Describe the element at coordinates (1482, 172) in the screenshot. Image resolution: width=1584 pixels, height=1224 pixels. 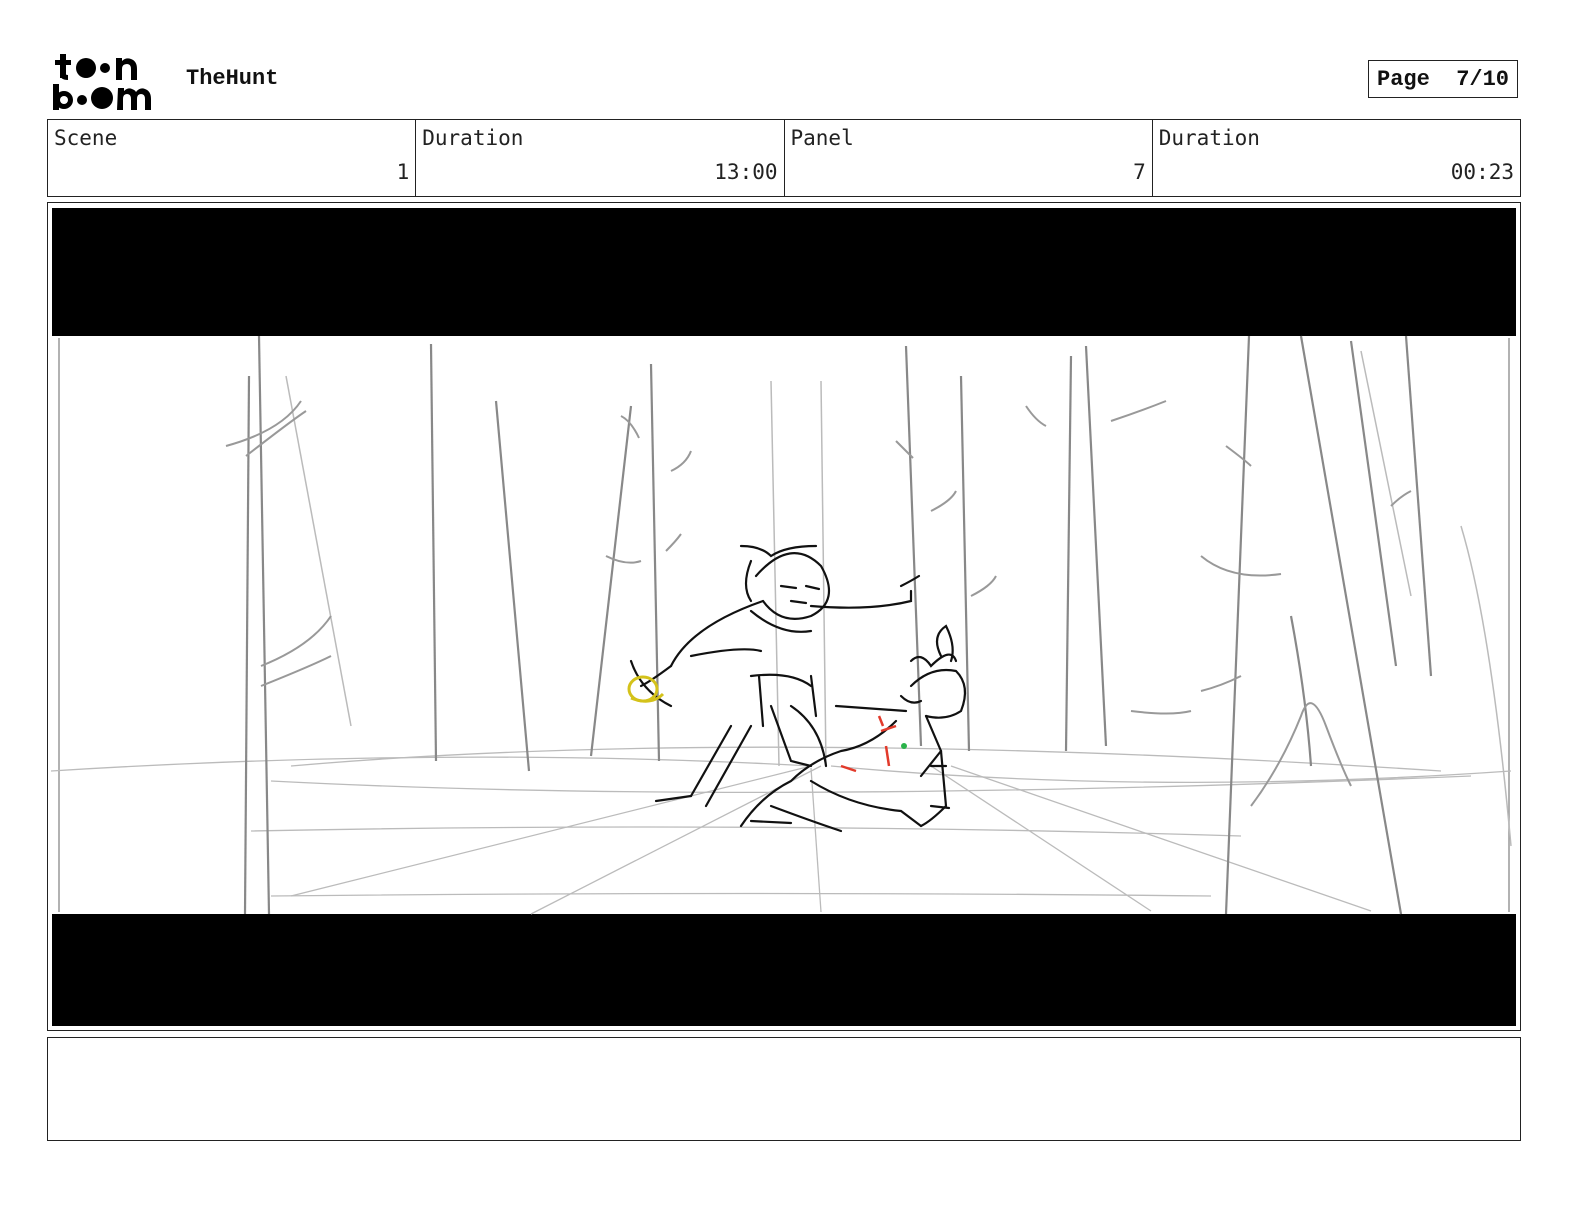
I see `panel-duration-value: 00:23` at that location.